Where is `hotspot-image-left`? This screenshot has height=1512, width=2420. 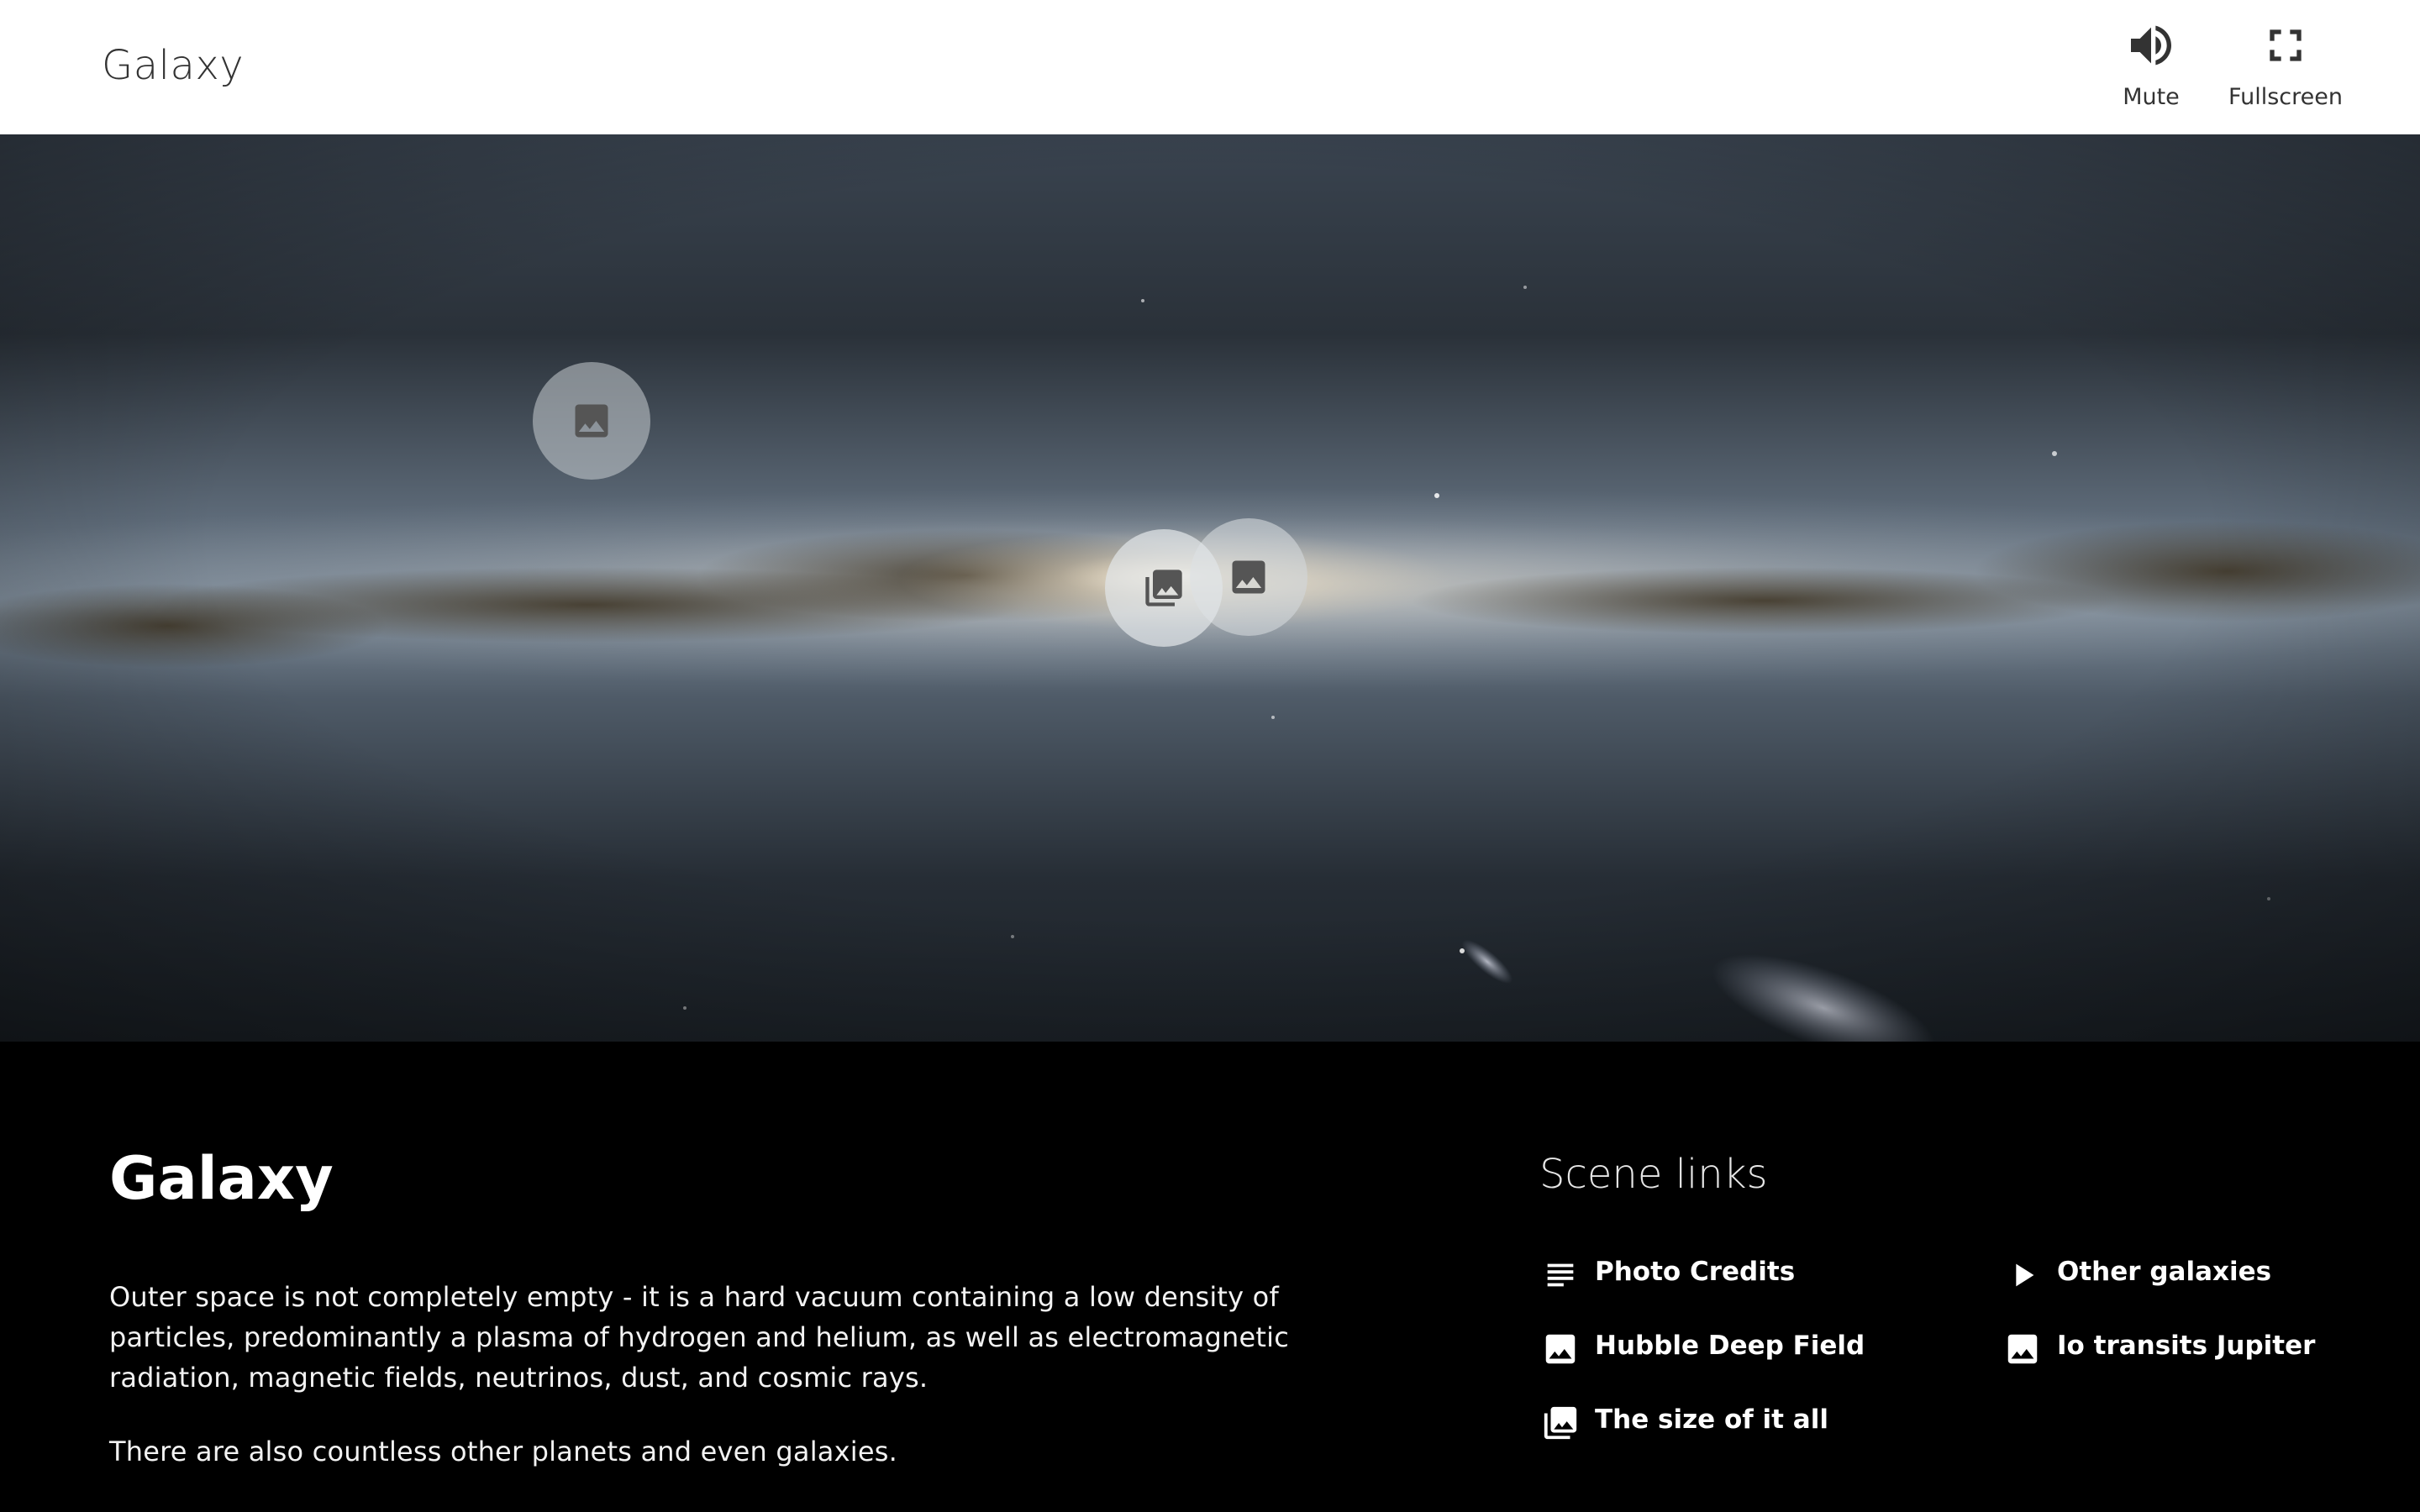
hotspot-image-left is located at coordinates (591, 421).